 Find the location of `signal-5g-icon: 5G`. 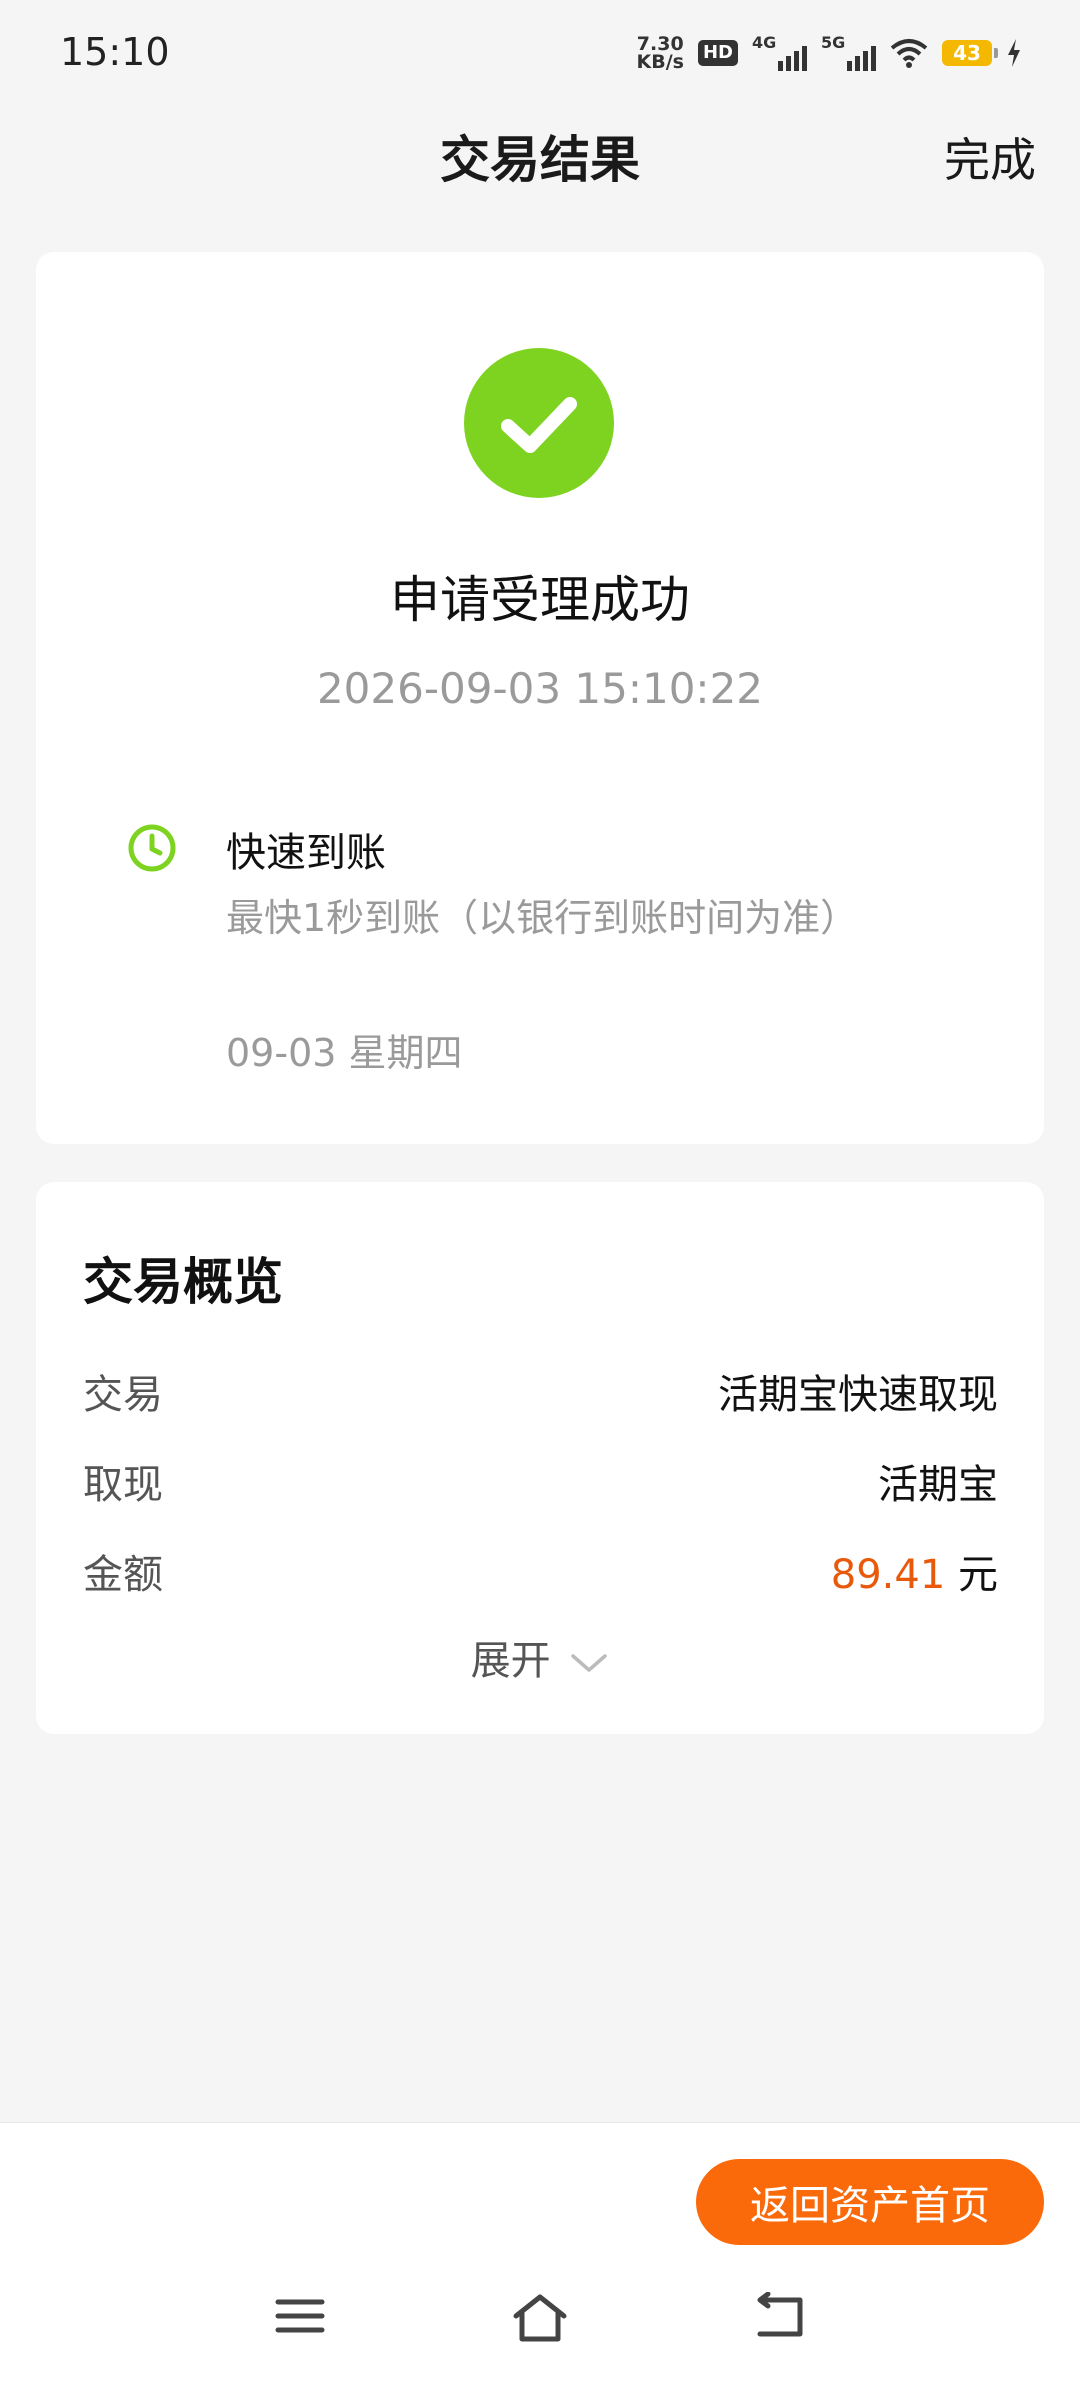

signal-5g-icon: 5G is located at coordinates (848, 52).